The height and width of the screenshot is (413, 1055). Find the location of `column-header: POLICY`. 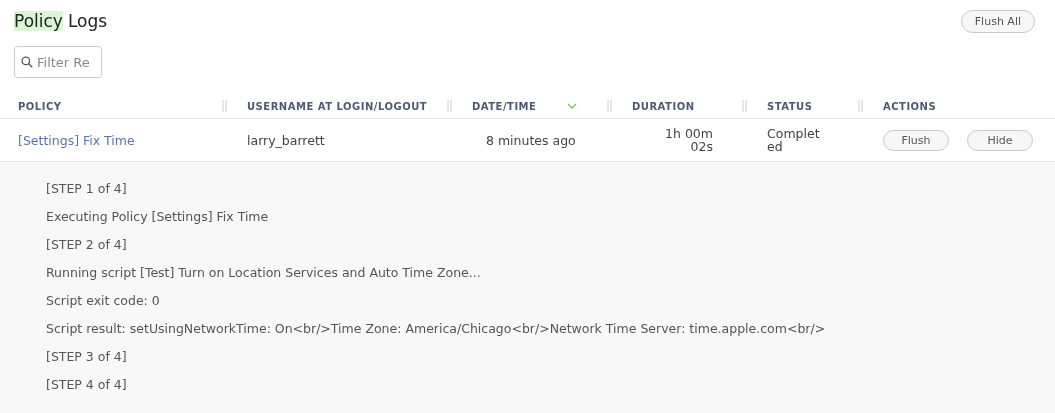

column-header: POLICY is located at coordinates (40, 106).